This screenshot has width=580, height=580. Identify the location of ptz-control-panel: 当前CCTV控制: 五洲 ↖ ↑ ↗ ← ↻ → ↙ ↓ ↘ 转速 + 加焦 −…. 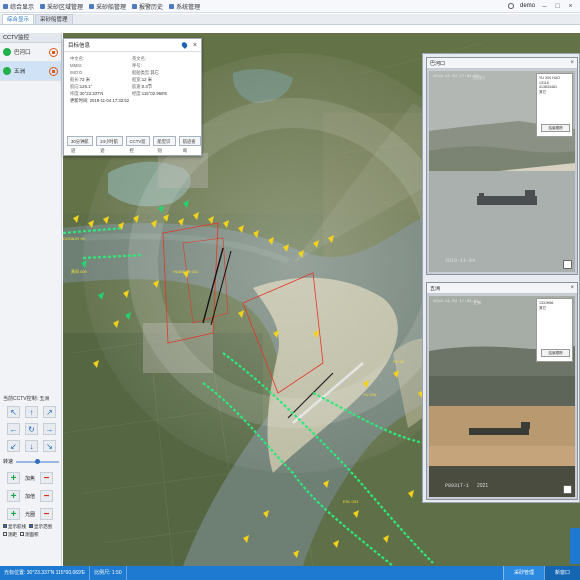
(31, 466).